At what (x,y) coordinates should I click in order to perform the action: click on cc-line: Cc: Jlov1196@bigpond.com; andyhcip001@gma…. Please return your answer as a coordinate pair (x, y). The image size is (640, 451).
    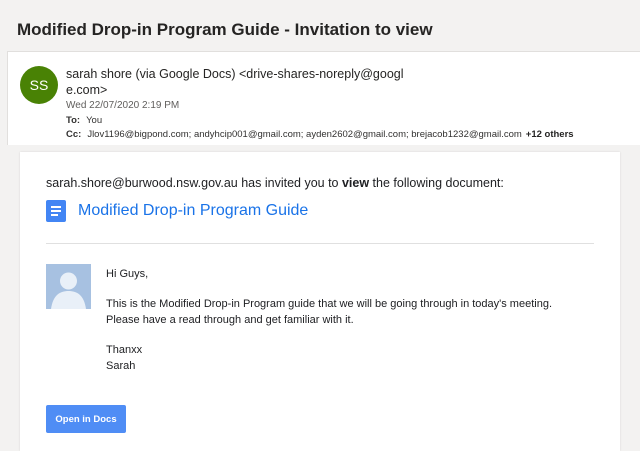
    Looking at the image, I should click on (320, 134).